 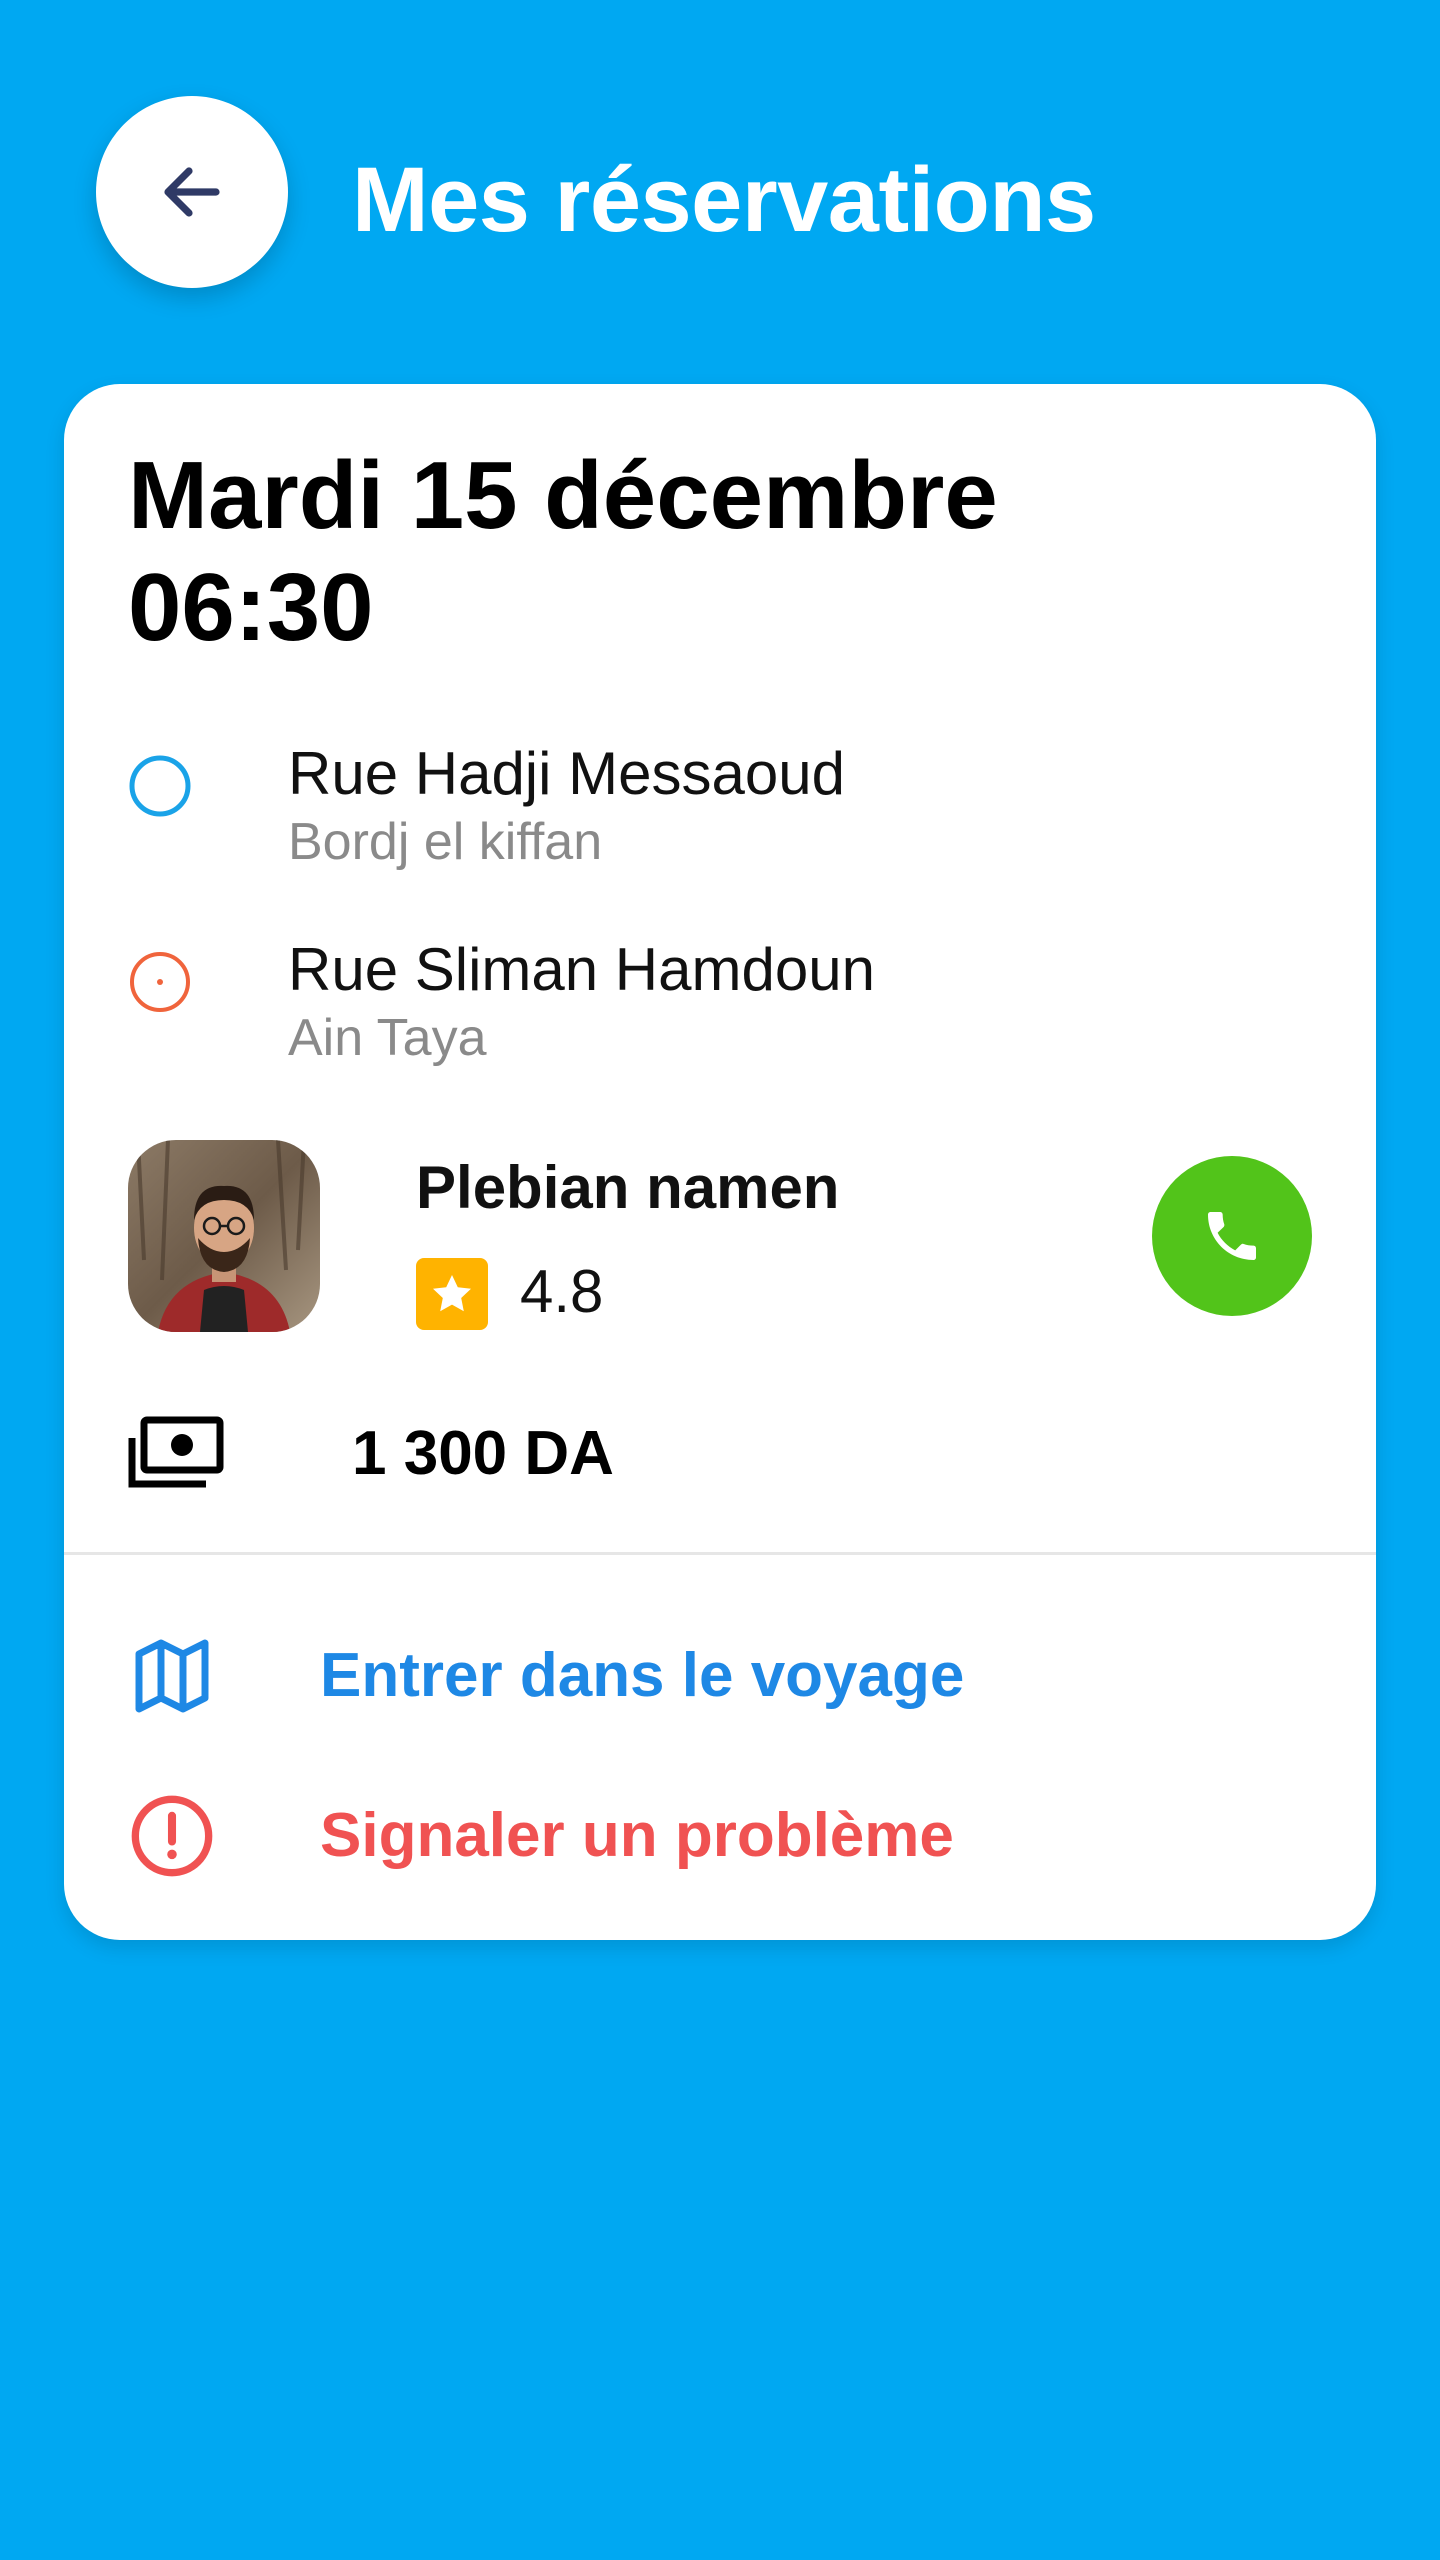 I want to click on page-title: Mes réservations, so click(x=724, y=200).